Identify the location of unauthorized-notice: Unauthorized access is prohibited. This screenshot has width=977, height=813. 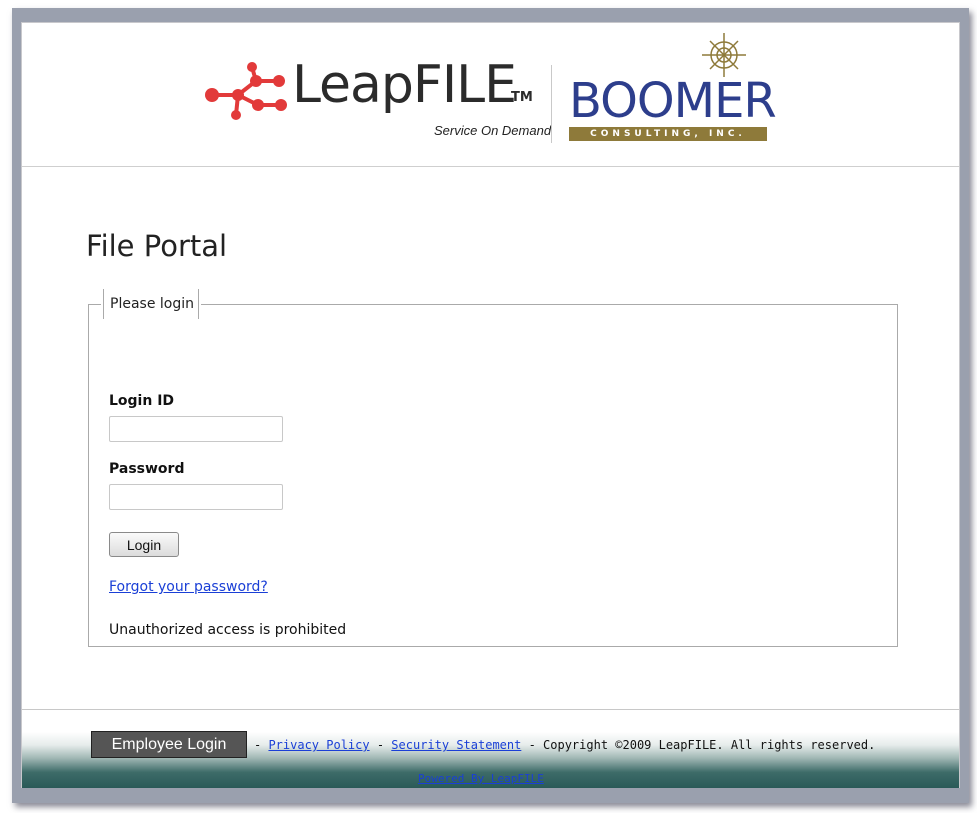
(228, 630).